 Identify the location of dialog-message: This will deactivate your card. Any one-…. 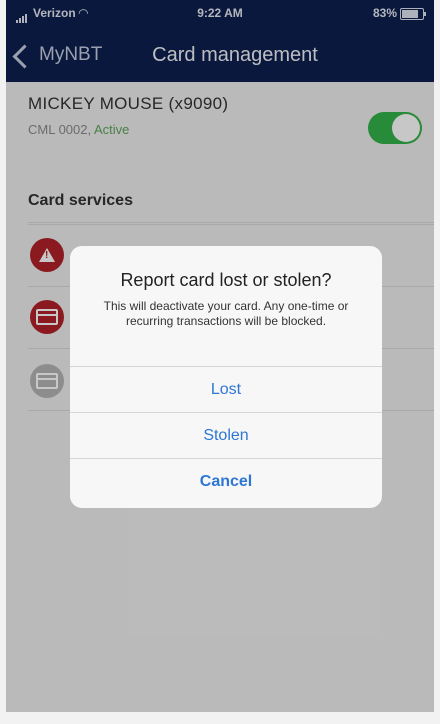
(226, 313).